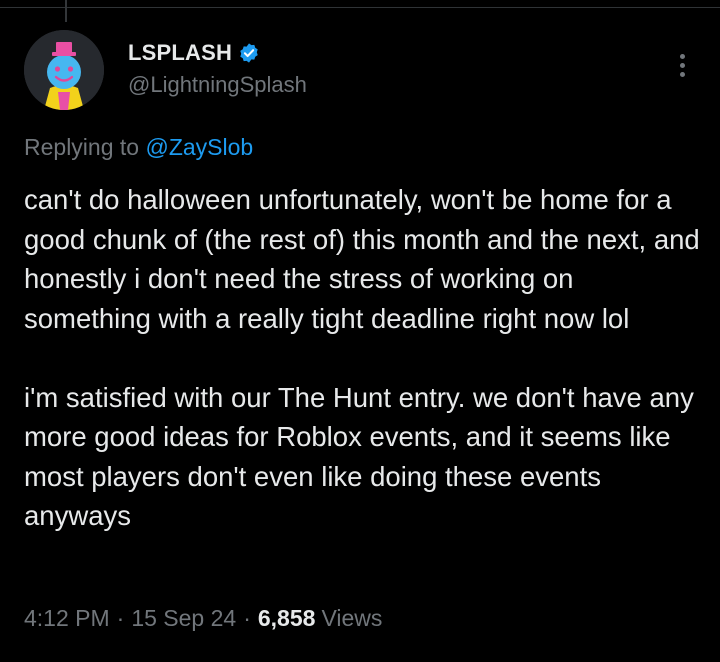 The height and width of the screenshot is (662, 720). Describe the element at coordinates (249, 53) in the screenshot. I see `verified-badge-icon` at that location.